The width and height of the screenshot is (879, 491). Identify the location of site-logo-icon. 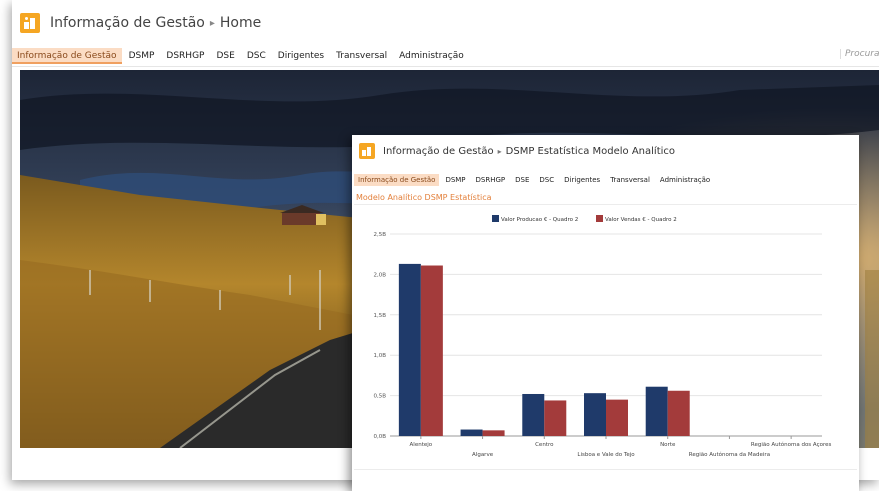
(30, 23).